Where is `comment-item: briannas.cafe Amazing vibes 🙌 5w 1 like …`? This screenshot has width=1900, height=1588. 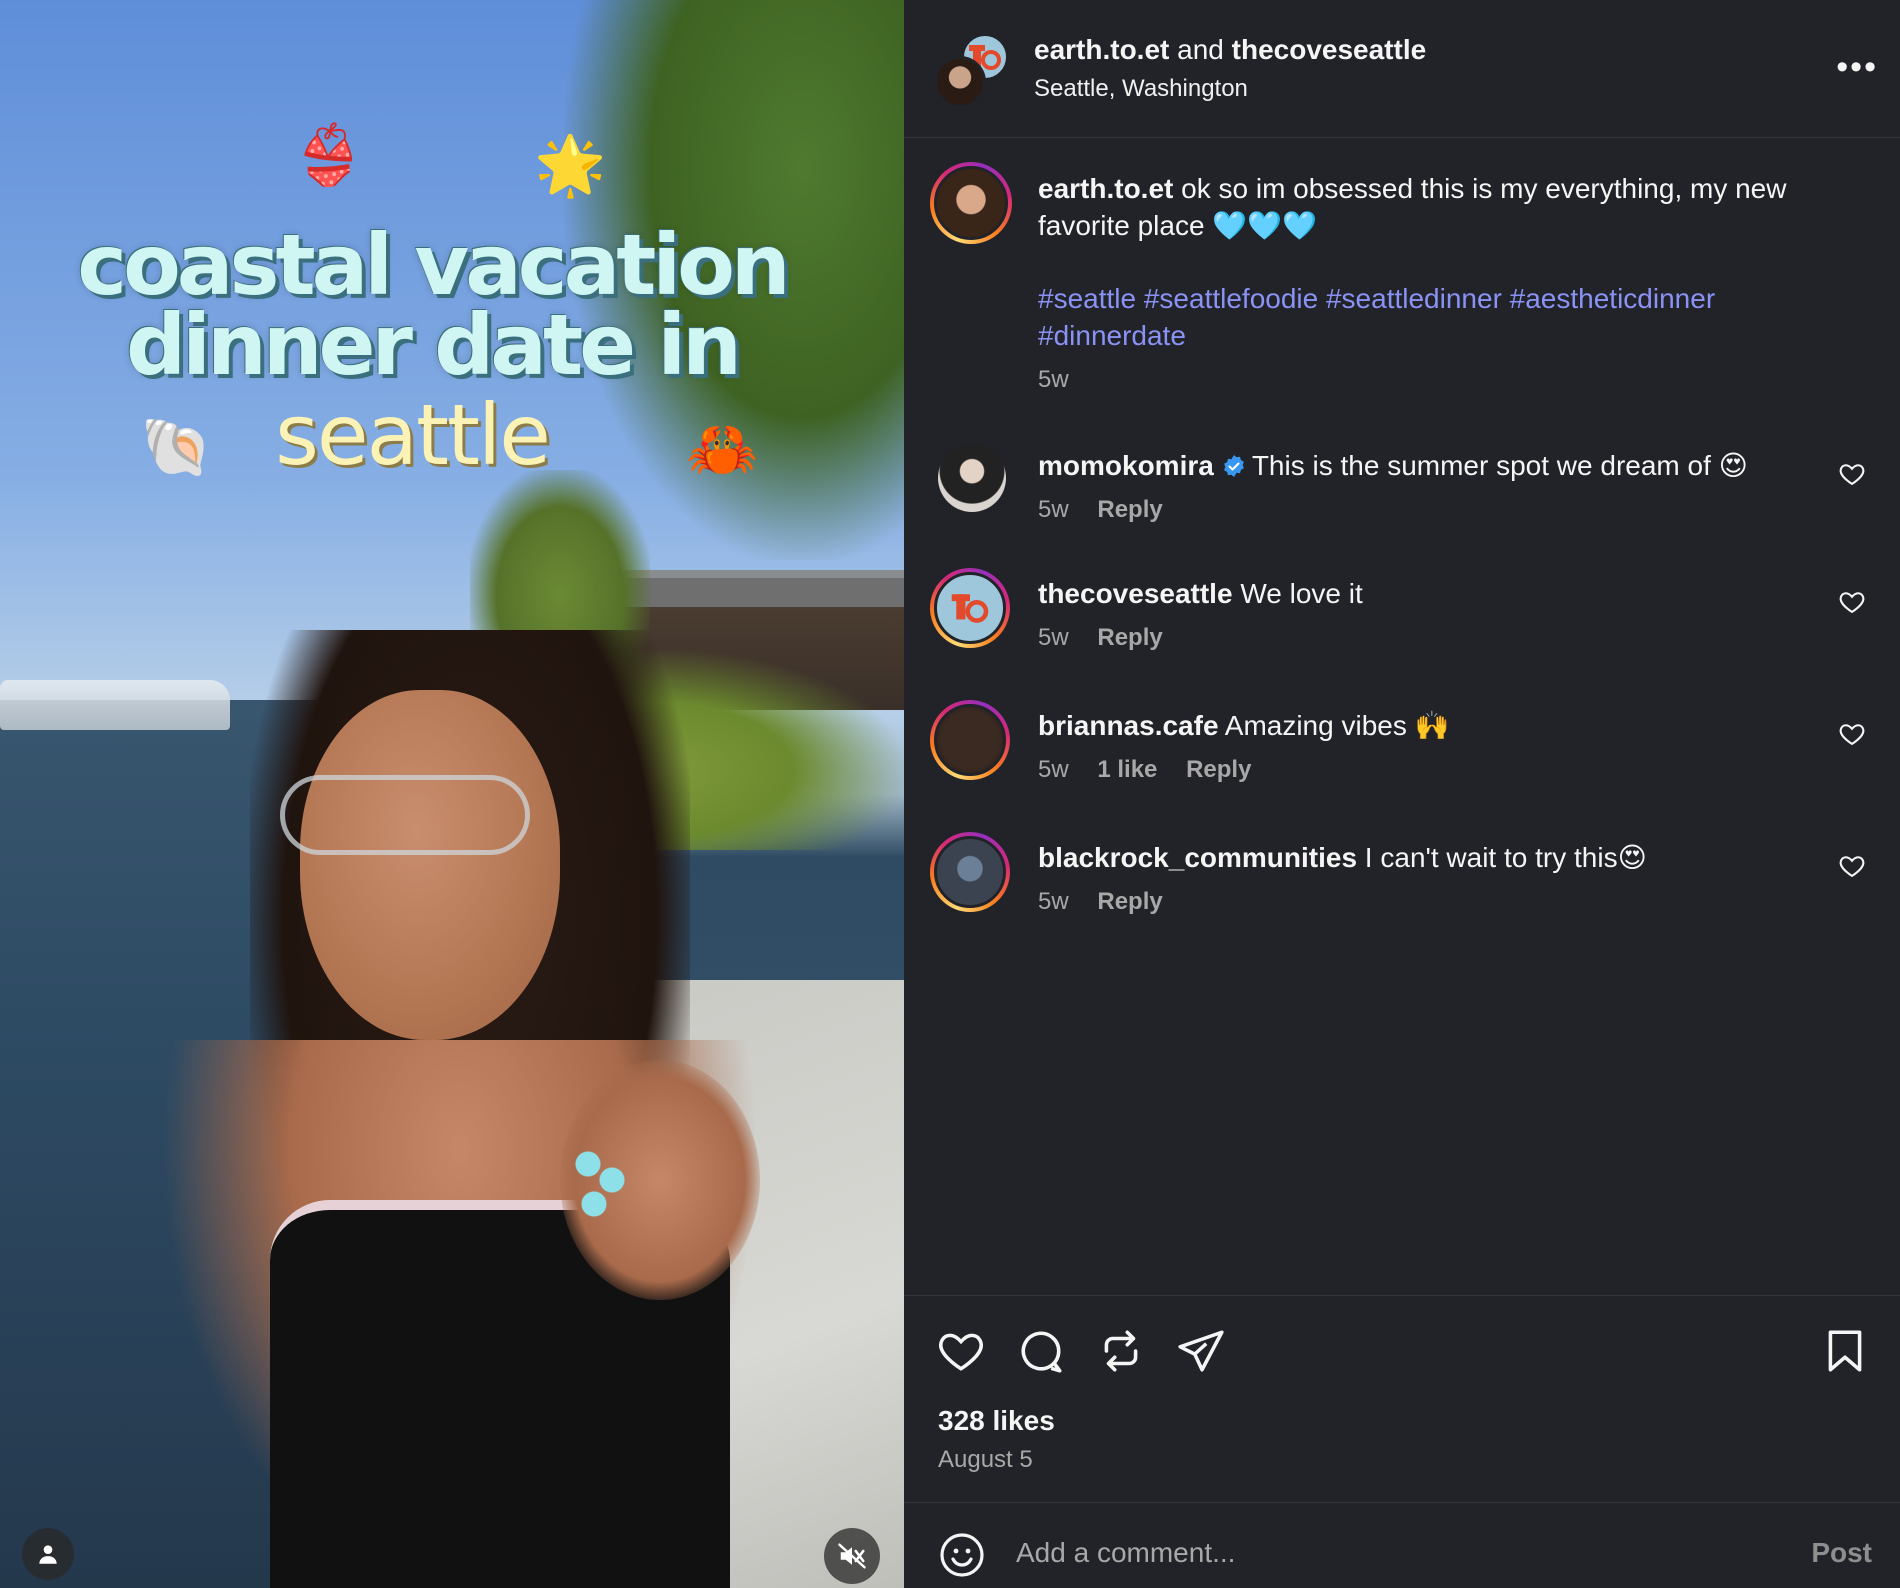 comment-item: briannas.cafe Amazing vibes 🙌 5w 1 like … is located at coordinates (1402, 760).